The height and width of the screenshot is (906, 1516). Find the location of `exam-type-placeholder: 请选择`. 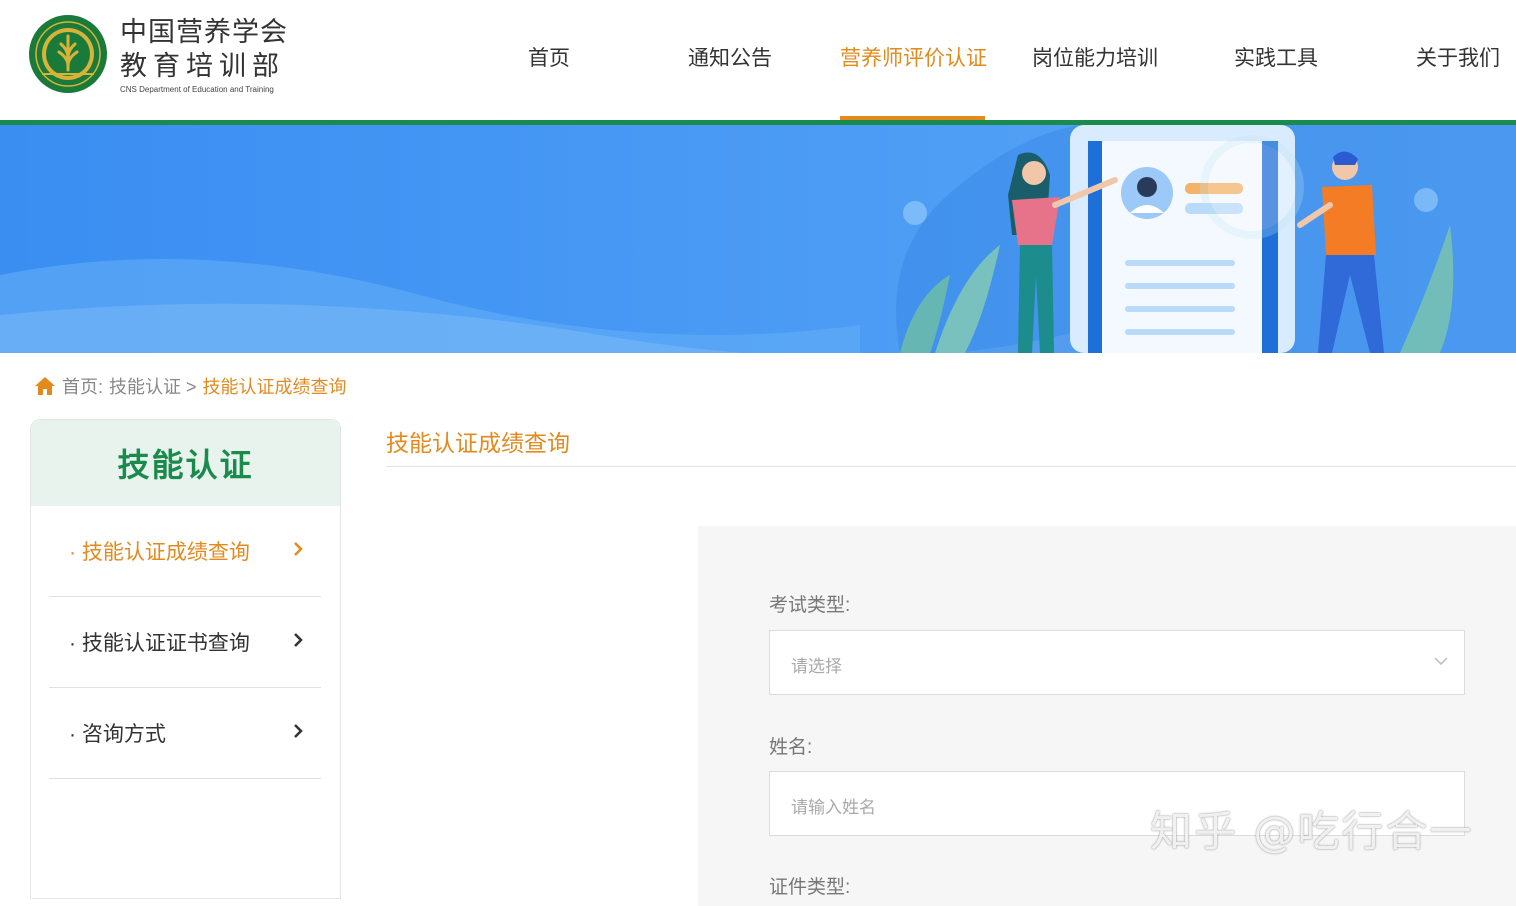

exam-type-placeholder: 请选择 is located at coordinates (816, 666).